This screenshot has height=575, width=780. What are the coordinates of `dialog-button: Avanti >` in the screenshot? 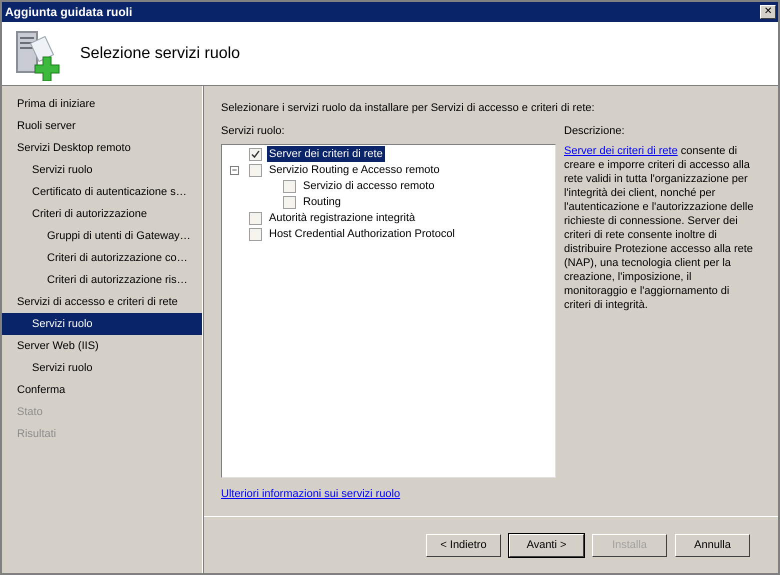 It's located at (546, 545).